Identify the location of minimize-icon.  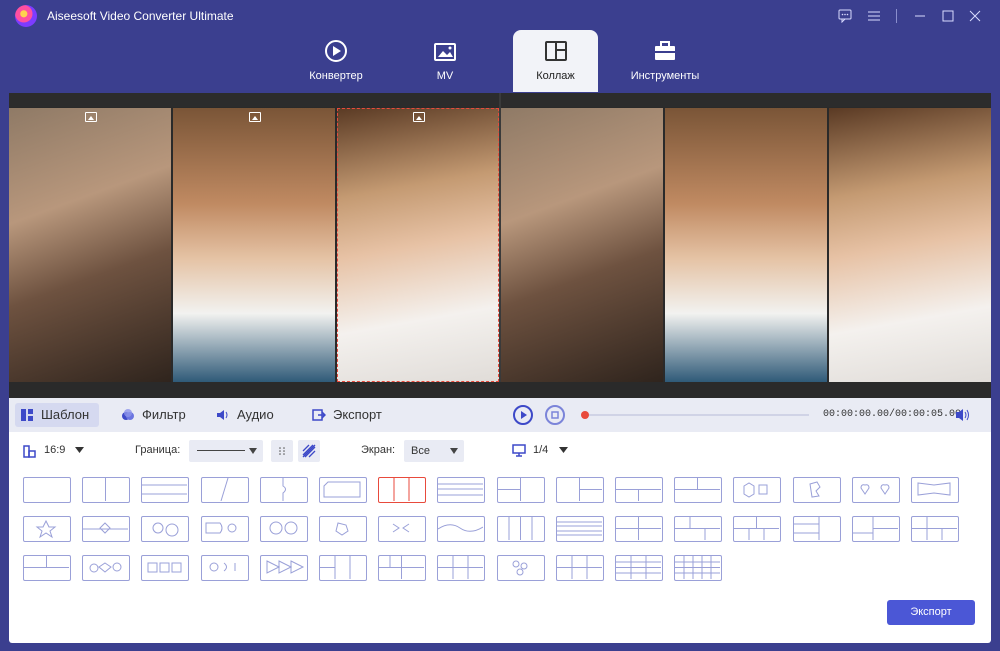
(920, 16).